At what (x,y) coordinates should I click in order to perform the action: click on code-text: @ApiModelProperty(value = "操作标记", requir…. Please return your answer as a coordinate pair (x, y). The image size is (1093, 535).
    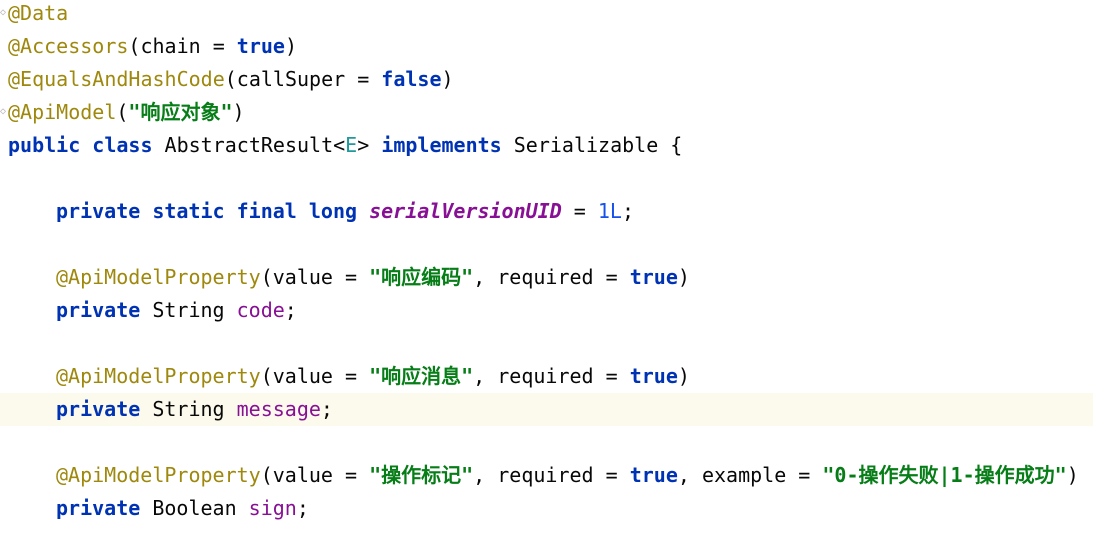
    Looking at the image, I should click on (567, 475).